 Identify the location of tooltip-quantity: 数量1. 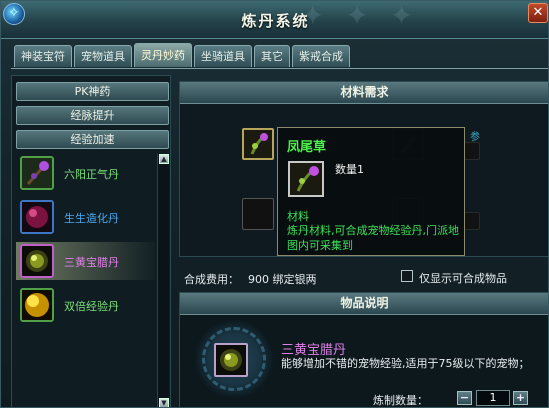
(349, 169).